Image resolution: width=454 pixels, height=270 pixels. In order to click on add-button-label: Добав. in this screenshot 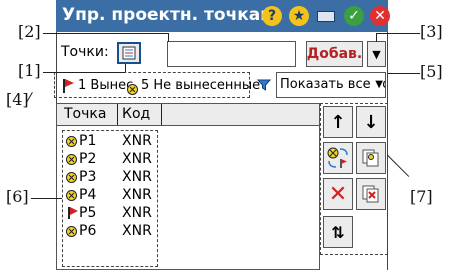, I will do `click(334, 54)`.